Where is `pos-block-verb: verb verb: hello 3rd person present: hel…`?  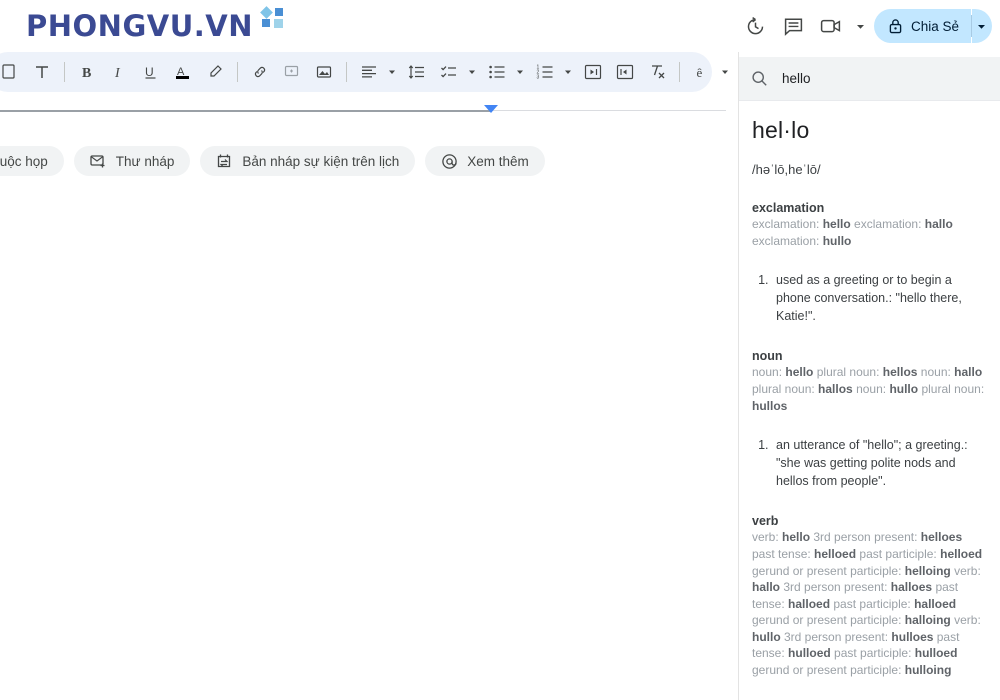 pos-block-verb: verb verb: hello 3rd person present: hel… is located at coordinates (869, 596).